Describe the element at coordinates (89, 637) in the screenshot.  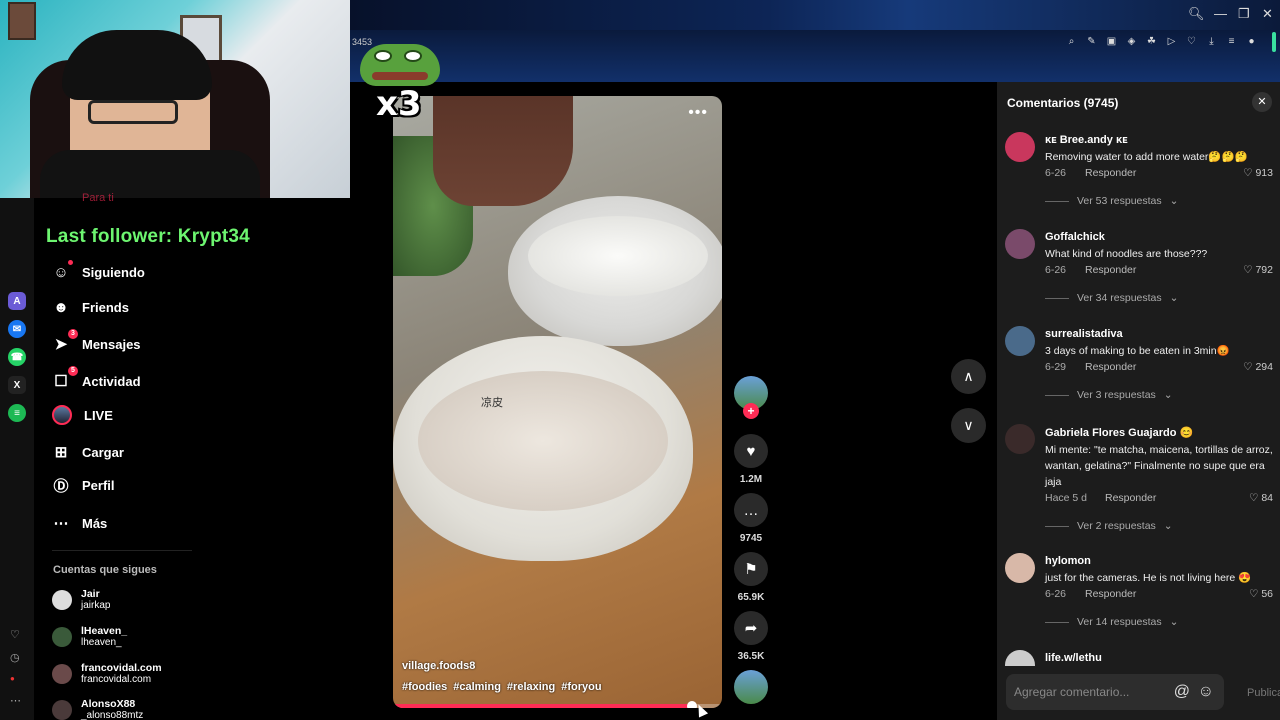
I see `following-item: lHeaven_ lheaven_` at that location.